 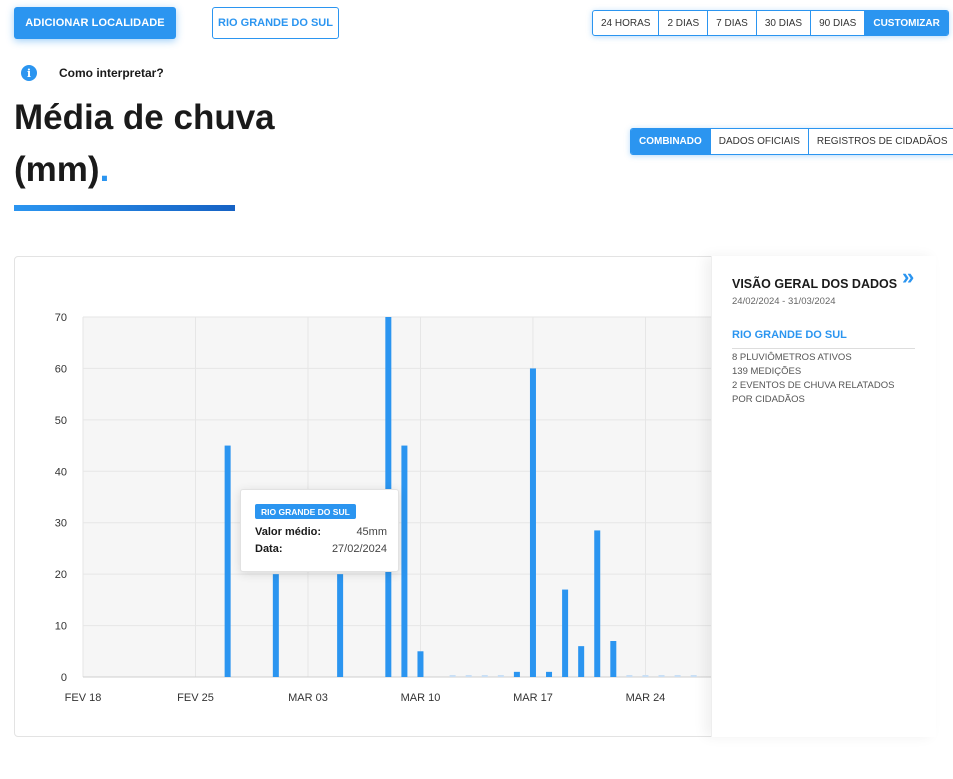 I want to click on tooltip-value-row: Valor médio: 45mm, so click(x=321, y=532).